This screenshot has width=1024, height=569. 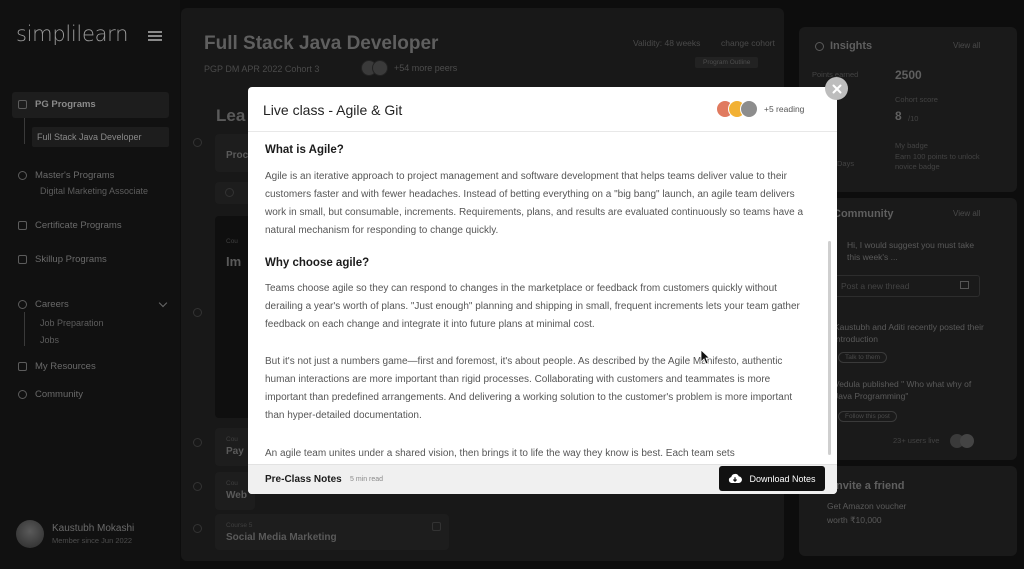 What do you see at coordinates (93, 528) in the screenshot?
I see `user-name: Kaustubh Mokashi` at bounding box center [93, 528].